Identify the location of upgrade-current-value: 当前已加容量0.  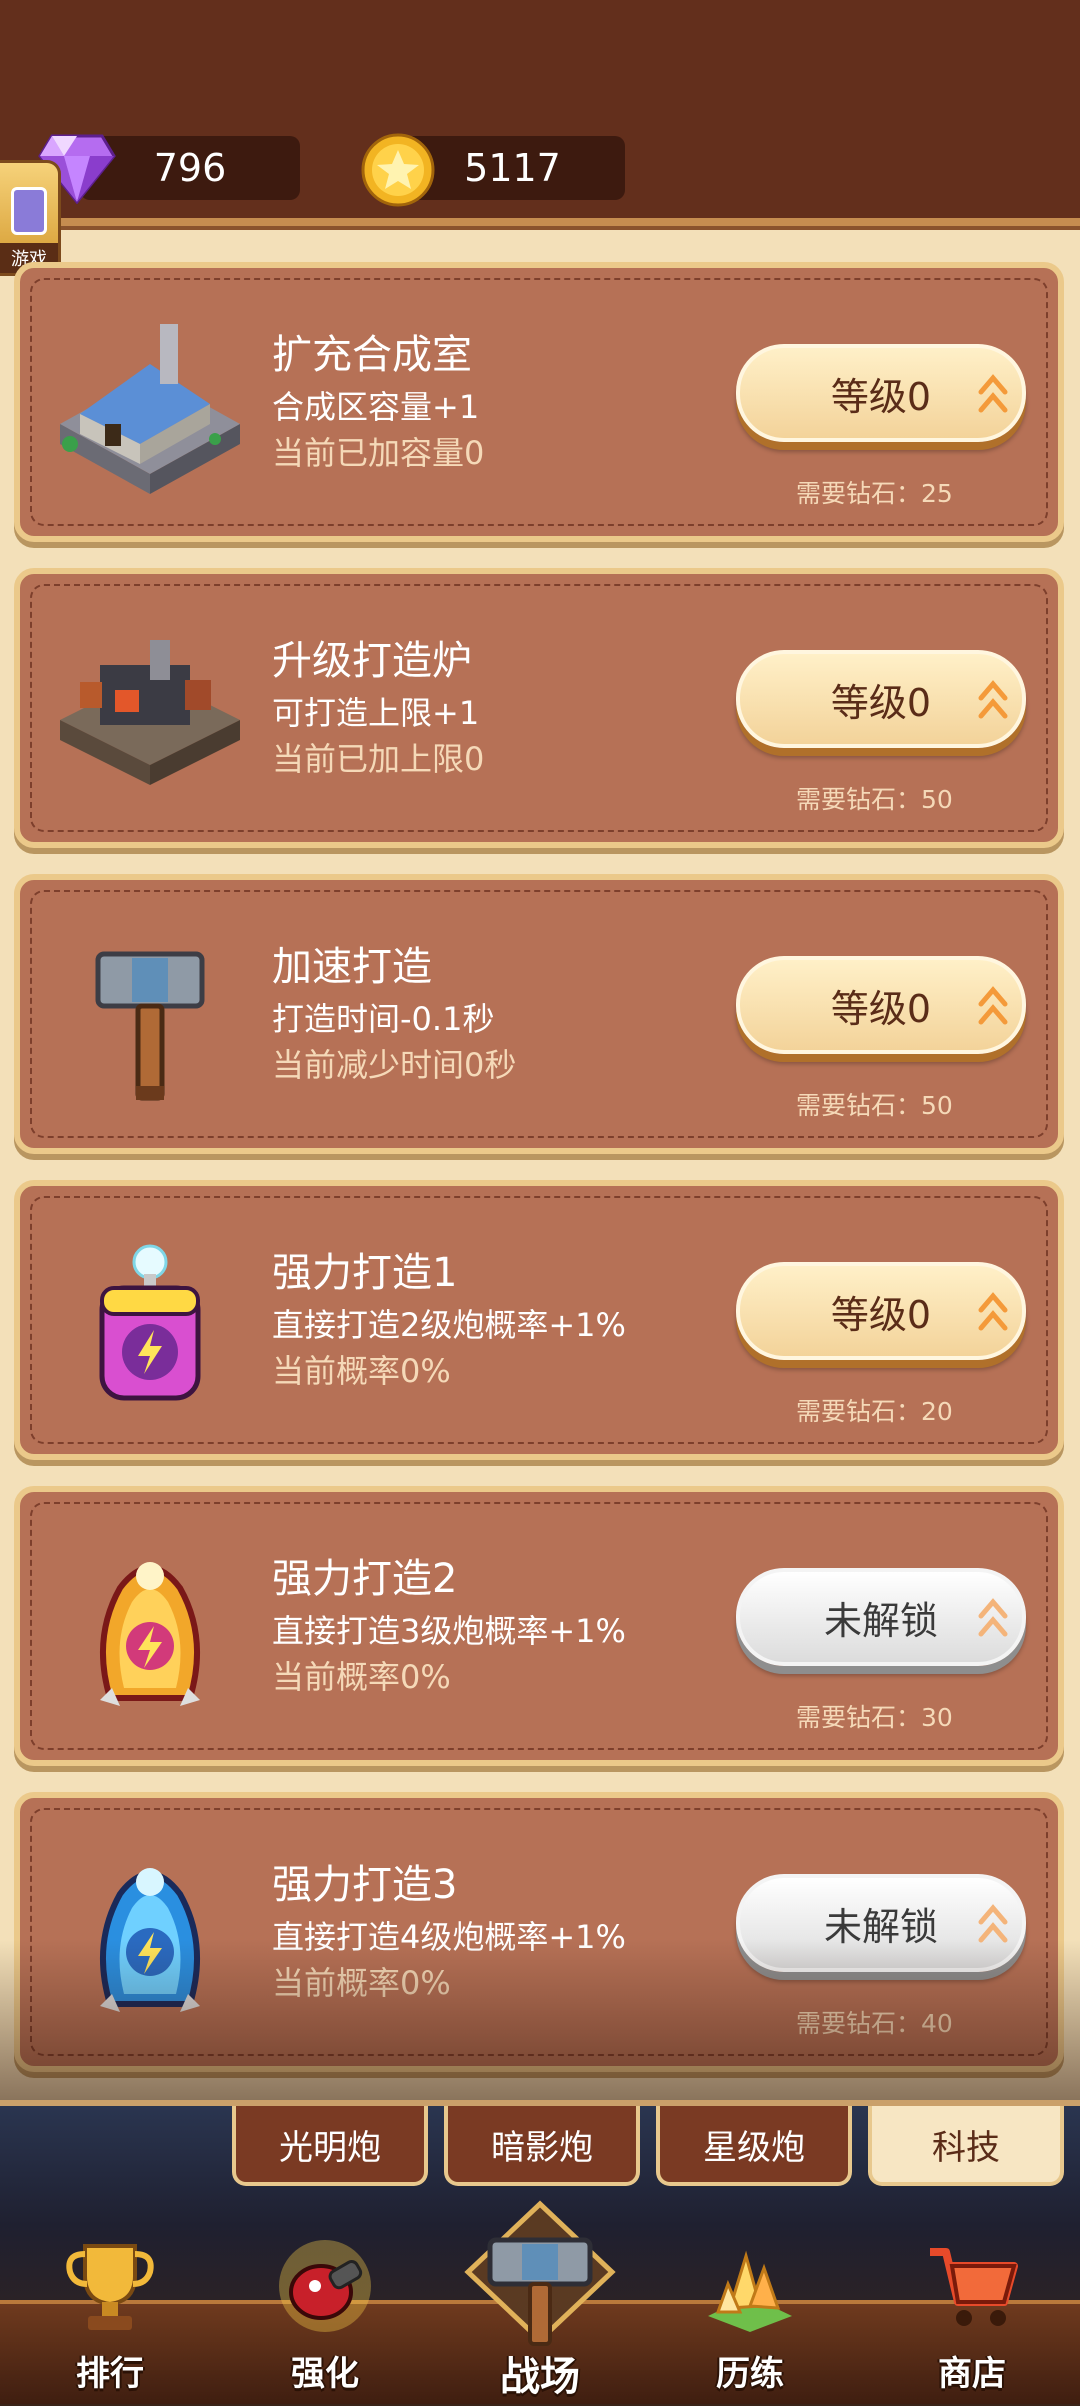
(378, 453).